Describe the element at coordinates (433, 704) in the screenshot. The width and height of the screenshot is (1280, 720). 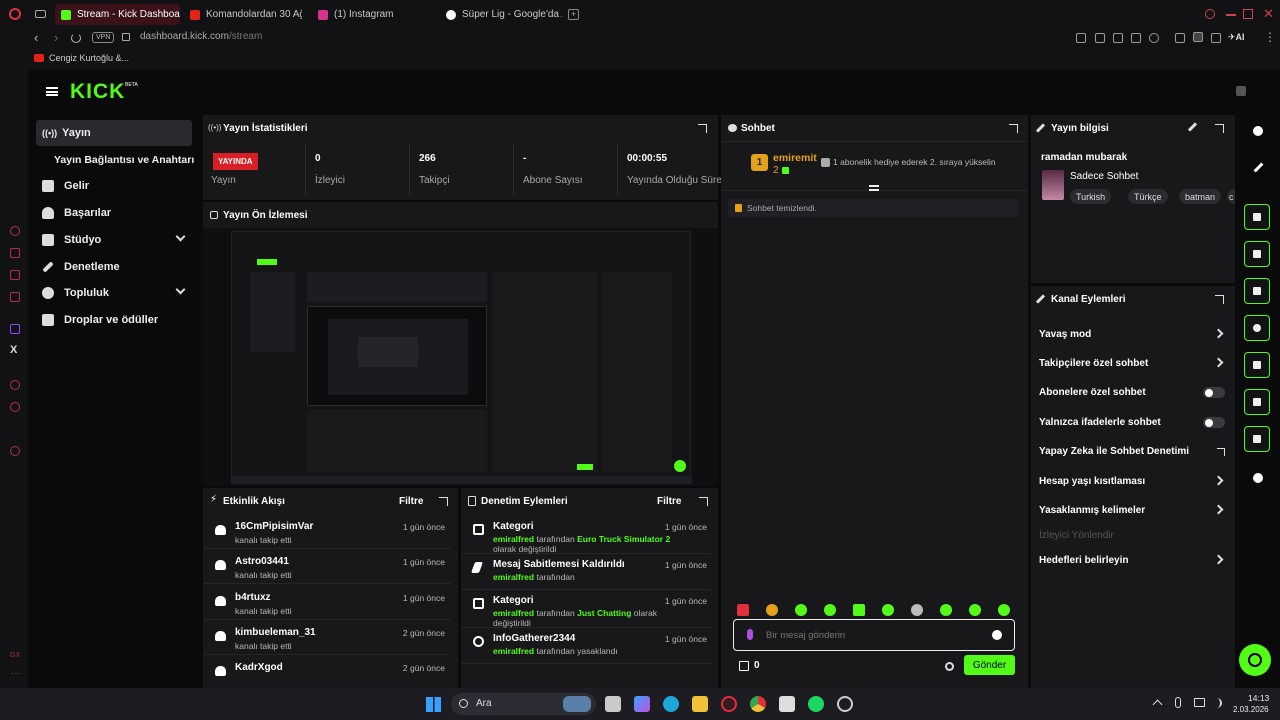
I see `windows-start-icon` at that location.